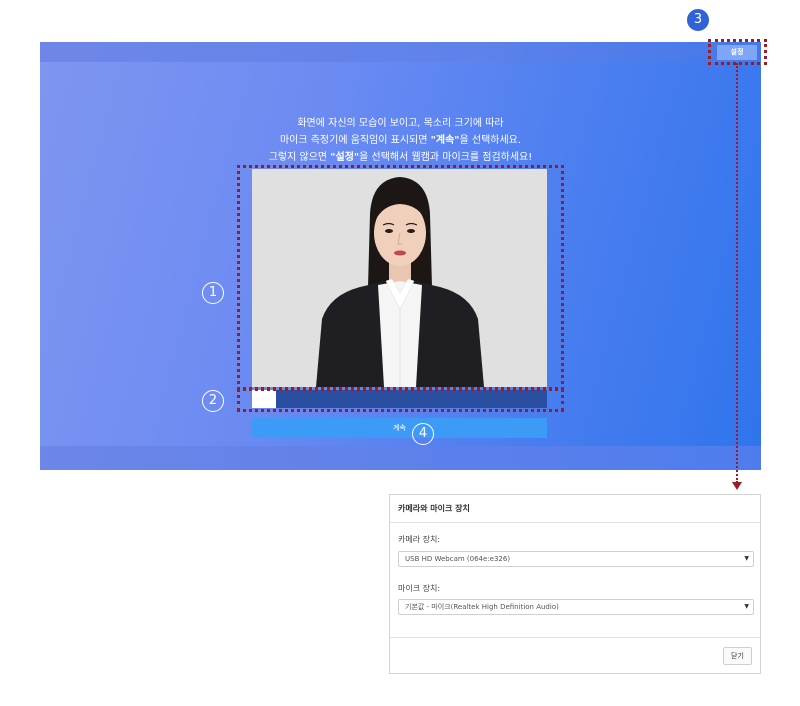 The width and height of the screenshot is (800, 706). Describe the element at coordinates (400, 52) in the screenshot. I see `top-bar: 설정` at that location.